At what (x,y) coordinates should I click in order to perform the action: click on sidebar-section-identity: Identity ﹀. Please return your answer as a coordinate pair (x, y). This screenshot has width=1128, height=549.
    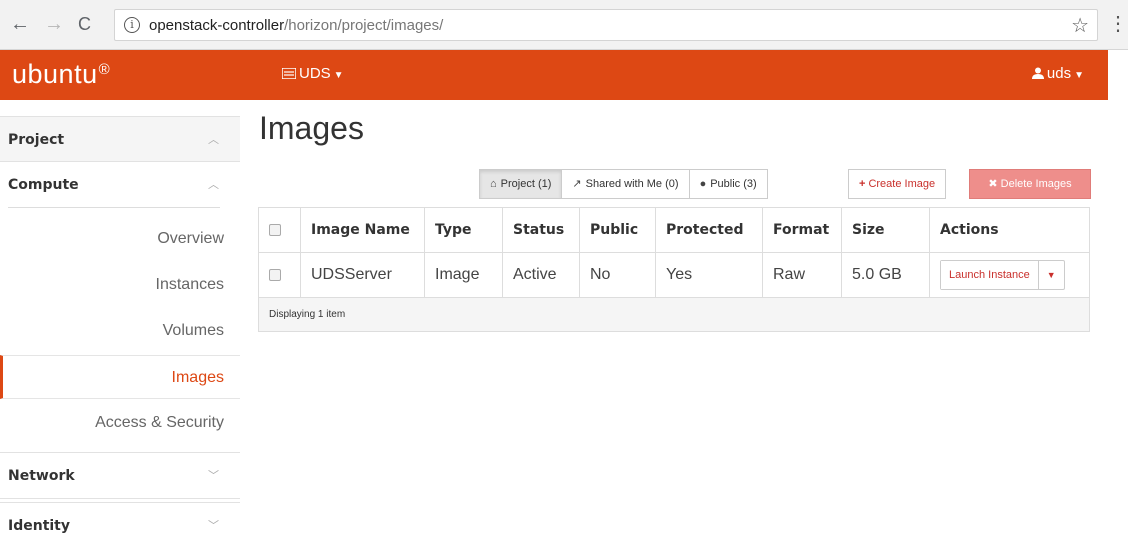
    Looking at the image, I should click on (120, 525).